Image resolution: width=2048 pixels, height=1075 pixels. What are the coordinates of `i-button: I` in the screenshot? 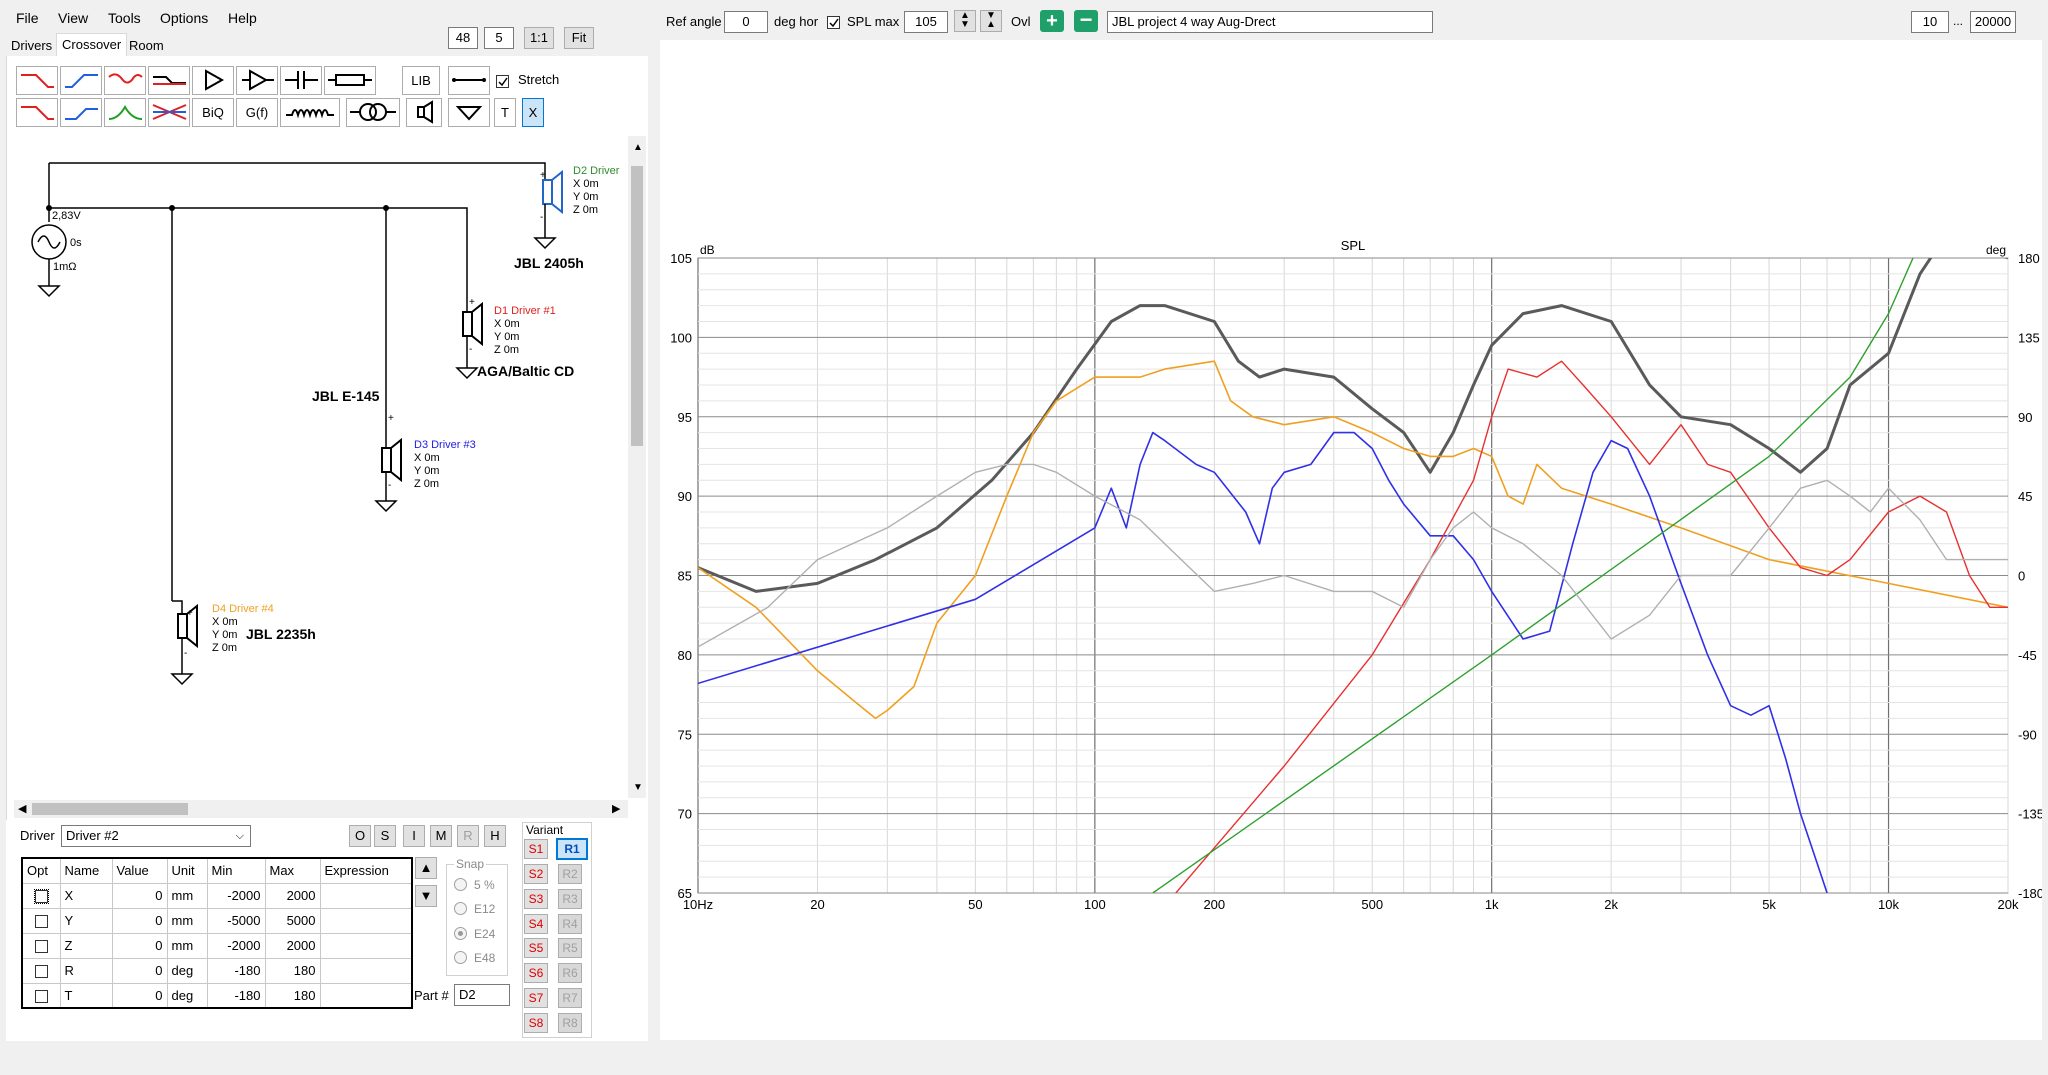 It's located at (414, 836).